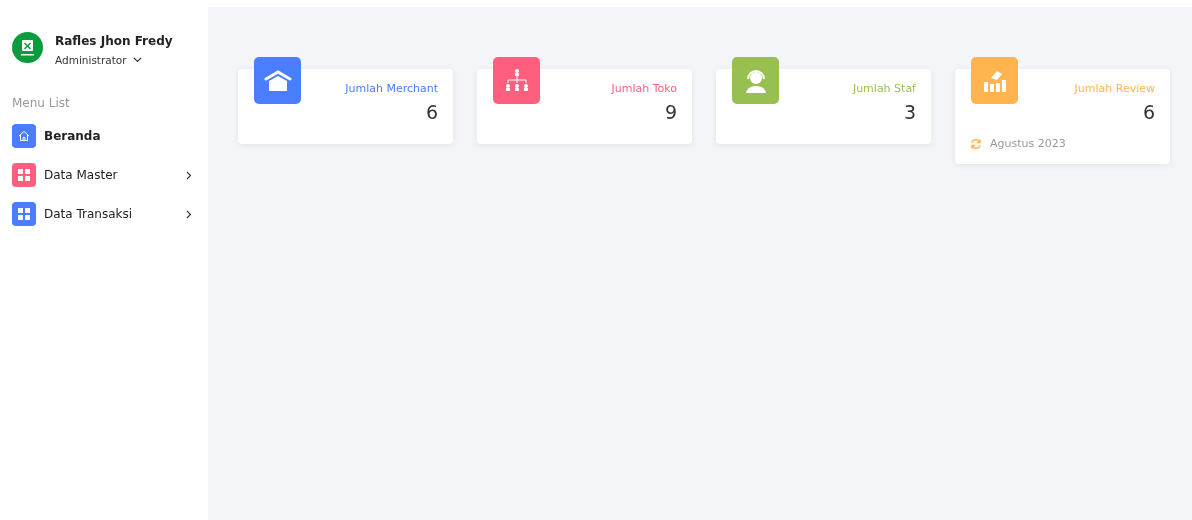  What do you see at coordinates (73, 136) in the screenshot?
I see `menu-label: Beranda` at bounding box center [73, 136].